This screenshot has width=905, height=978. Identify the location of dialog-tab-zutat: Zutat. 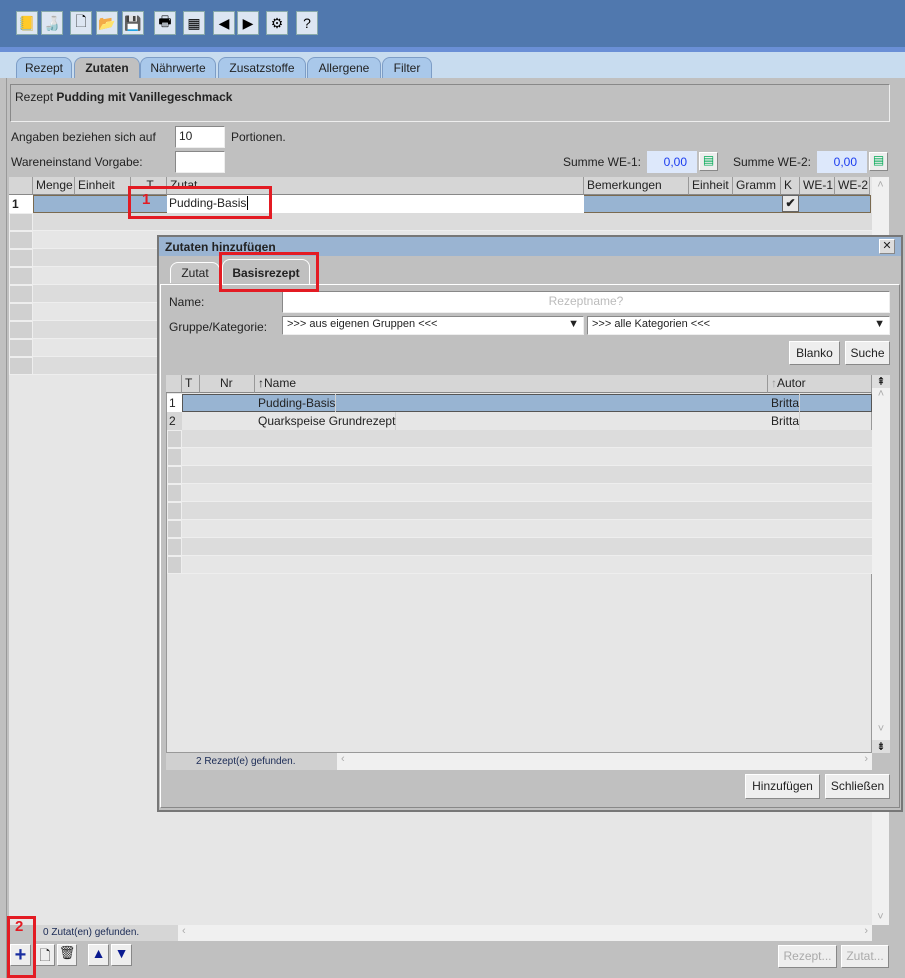
(195, 272).